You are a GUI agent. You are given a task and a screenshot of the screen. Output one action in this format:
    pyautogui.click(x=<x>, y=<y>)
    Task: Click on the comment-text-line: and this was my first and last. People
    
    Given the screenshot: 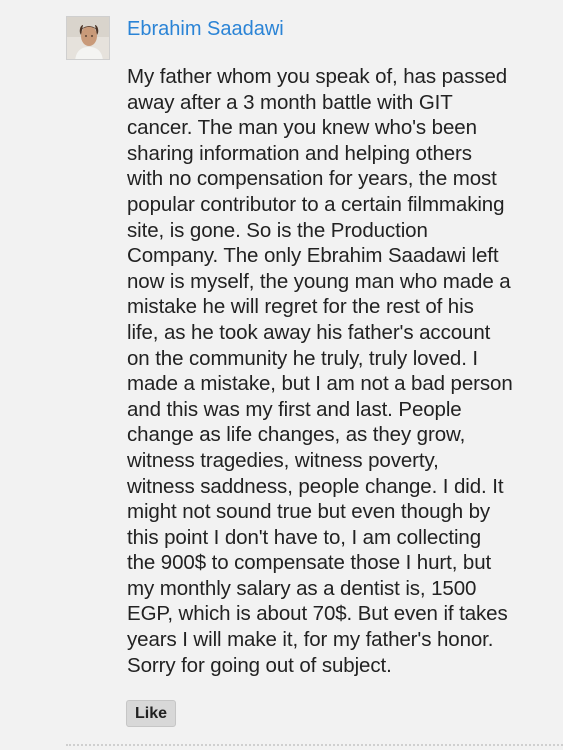 What is the action you would take?
    pyautogui.click(x=294, y=409)
    